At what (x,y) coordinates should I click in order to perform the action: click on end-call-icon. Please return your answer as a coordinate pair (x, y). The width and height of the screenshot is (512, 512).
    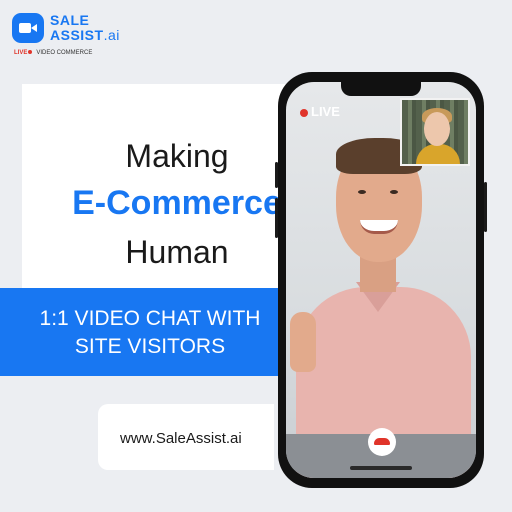
    Looking at the image, I should click on (382, 441).